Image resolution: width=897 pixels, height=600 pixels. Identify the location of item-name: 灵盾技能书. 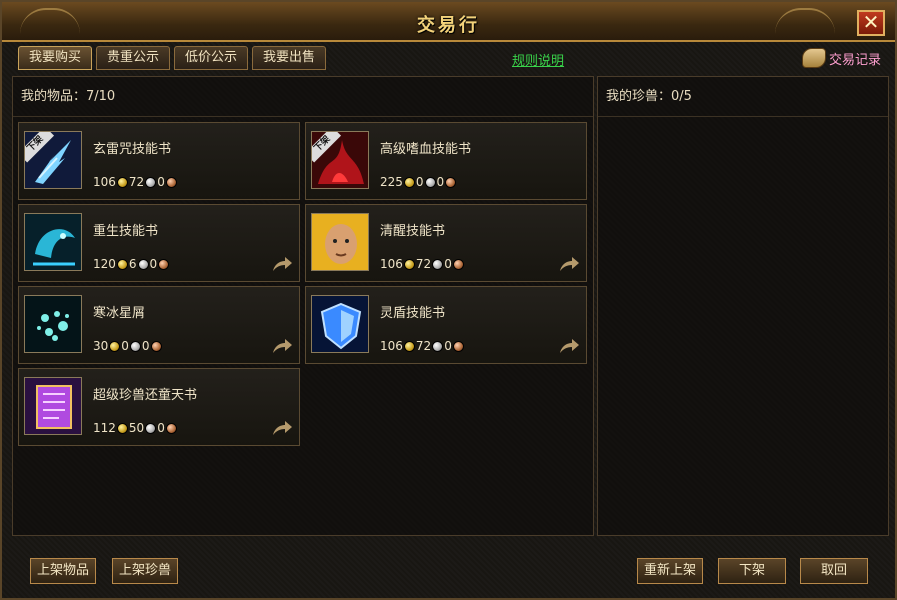
(413, 313).